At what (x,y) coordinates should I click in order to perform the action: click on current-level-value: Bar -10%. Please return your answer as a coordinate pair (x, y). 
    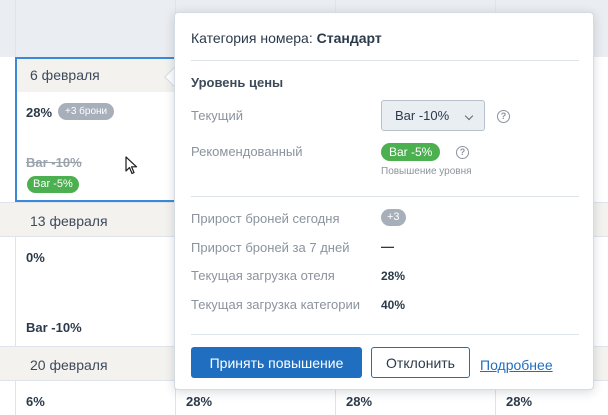
    Looking at the image, I should click on (422, 115).